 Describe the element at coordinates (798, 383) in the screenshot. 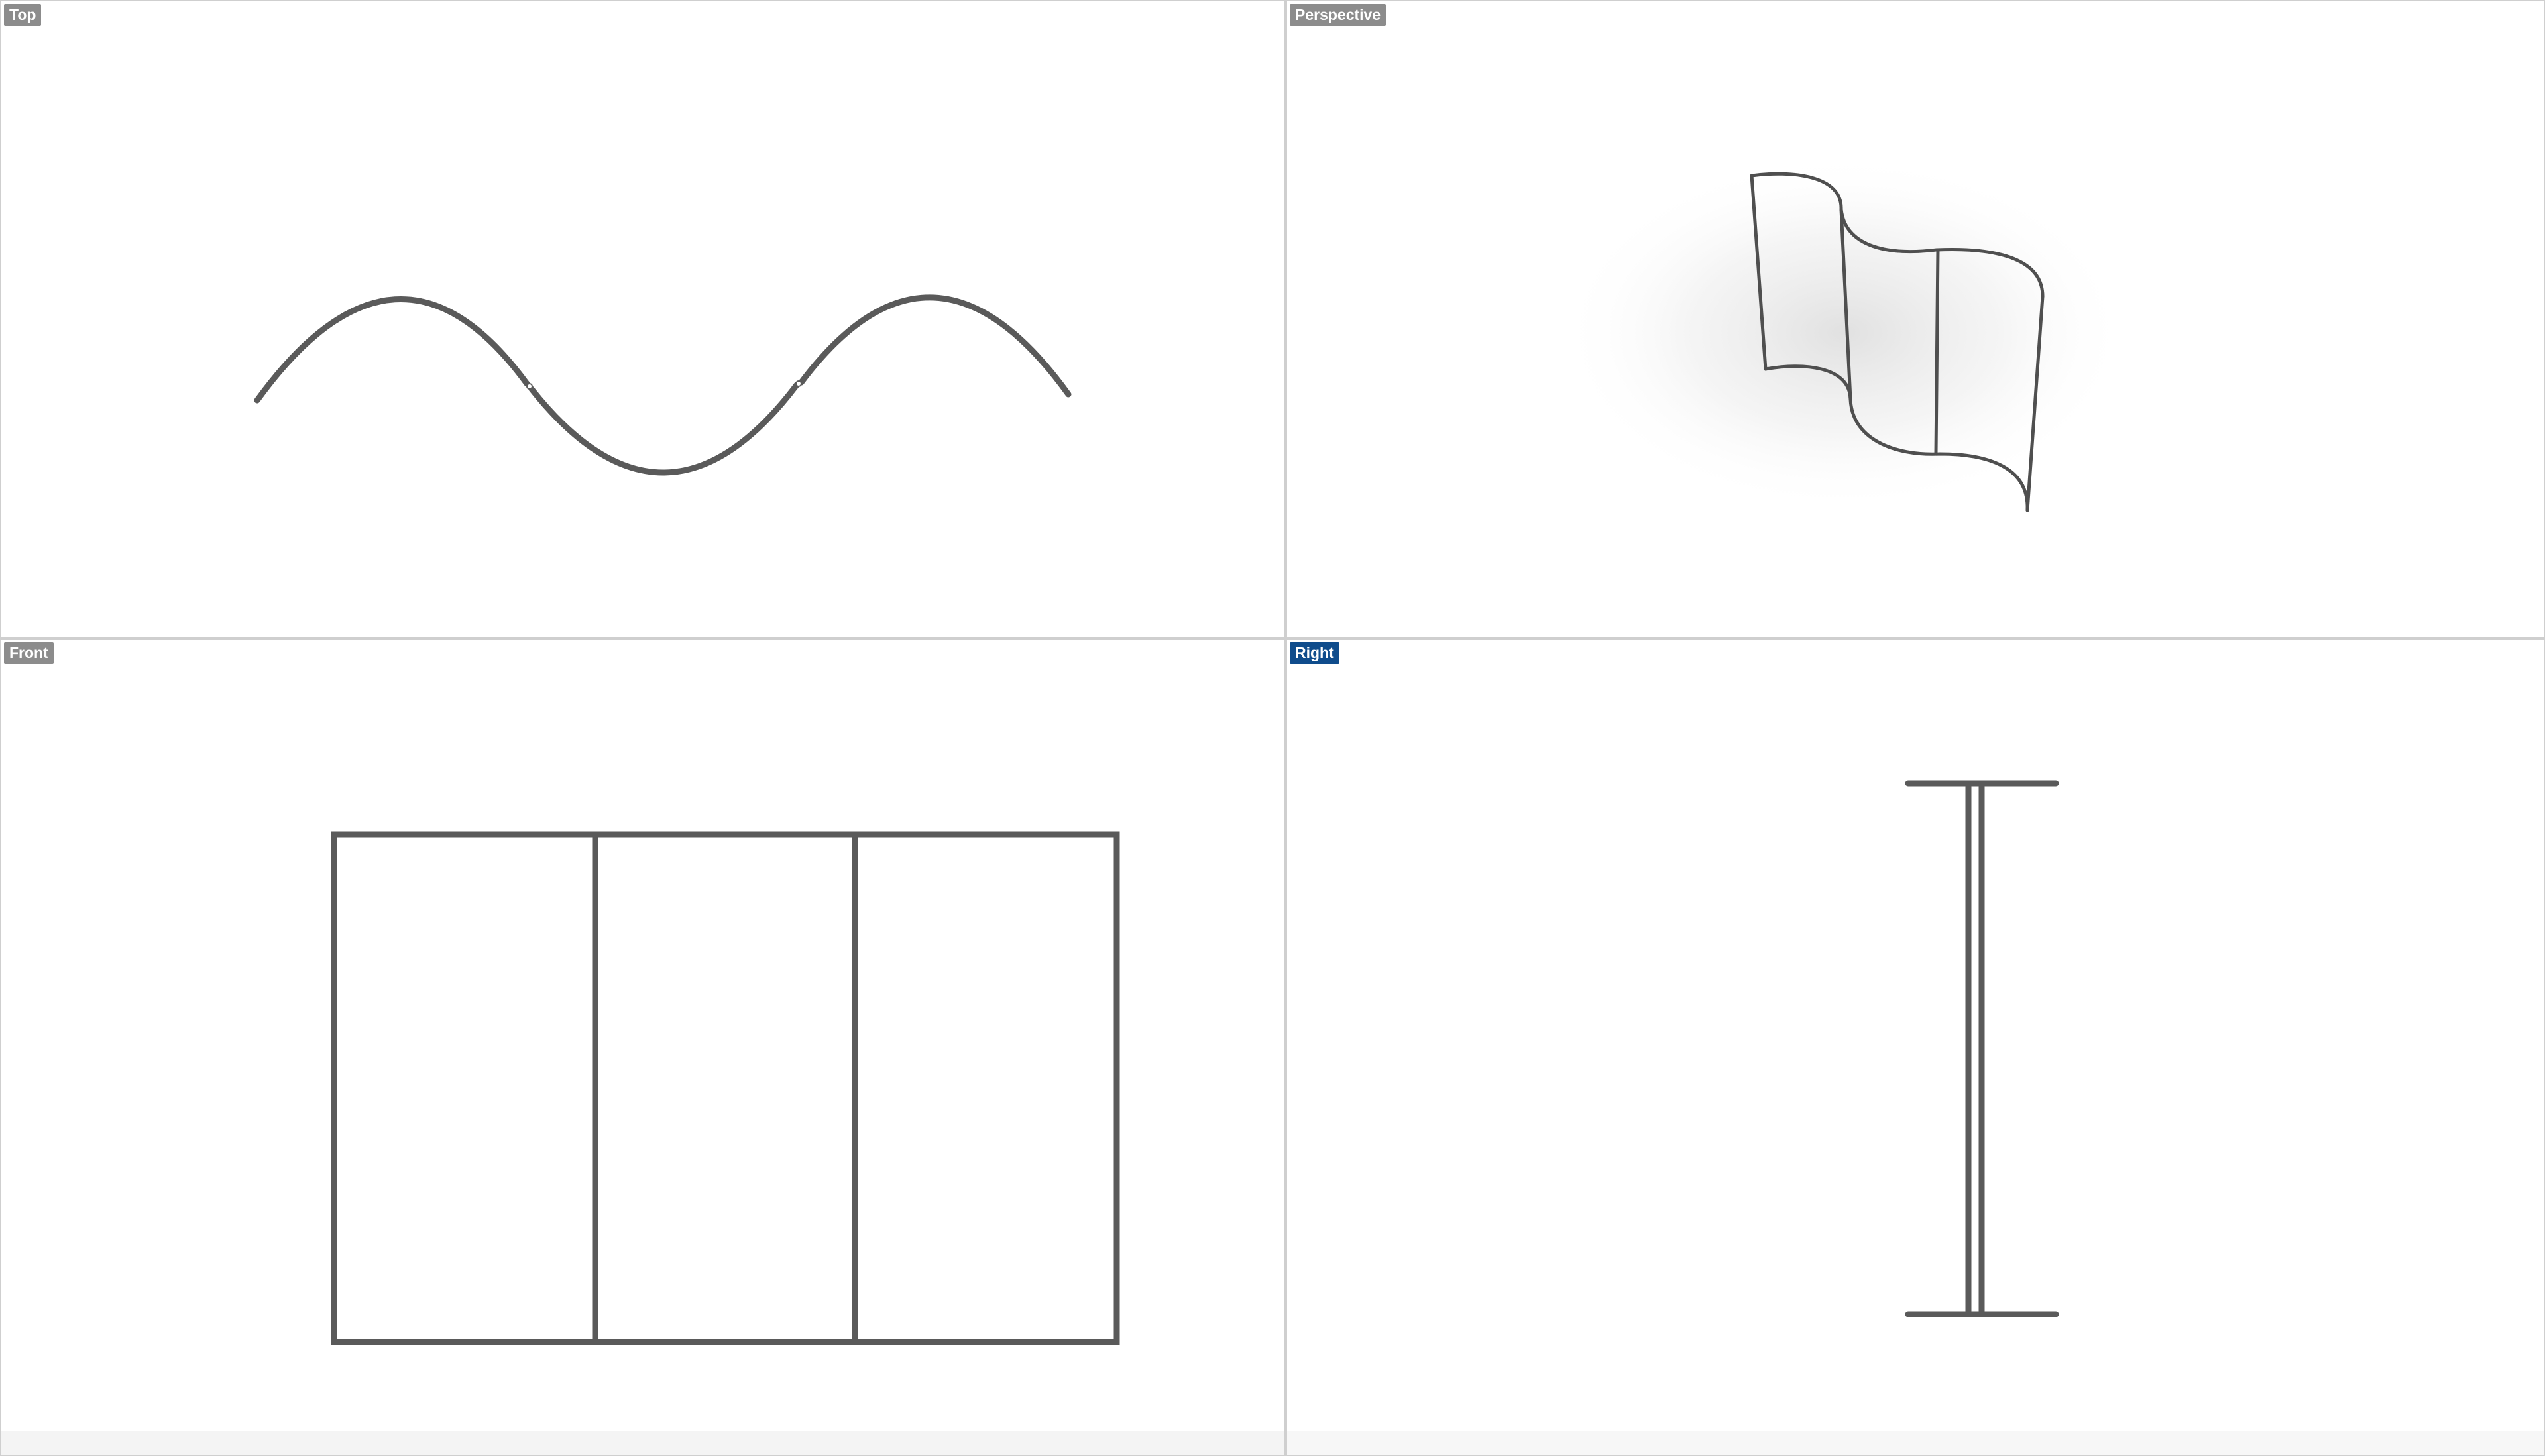

I see `seam-marker-right` at that location.